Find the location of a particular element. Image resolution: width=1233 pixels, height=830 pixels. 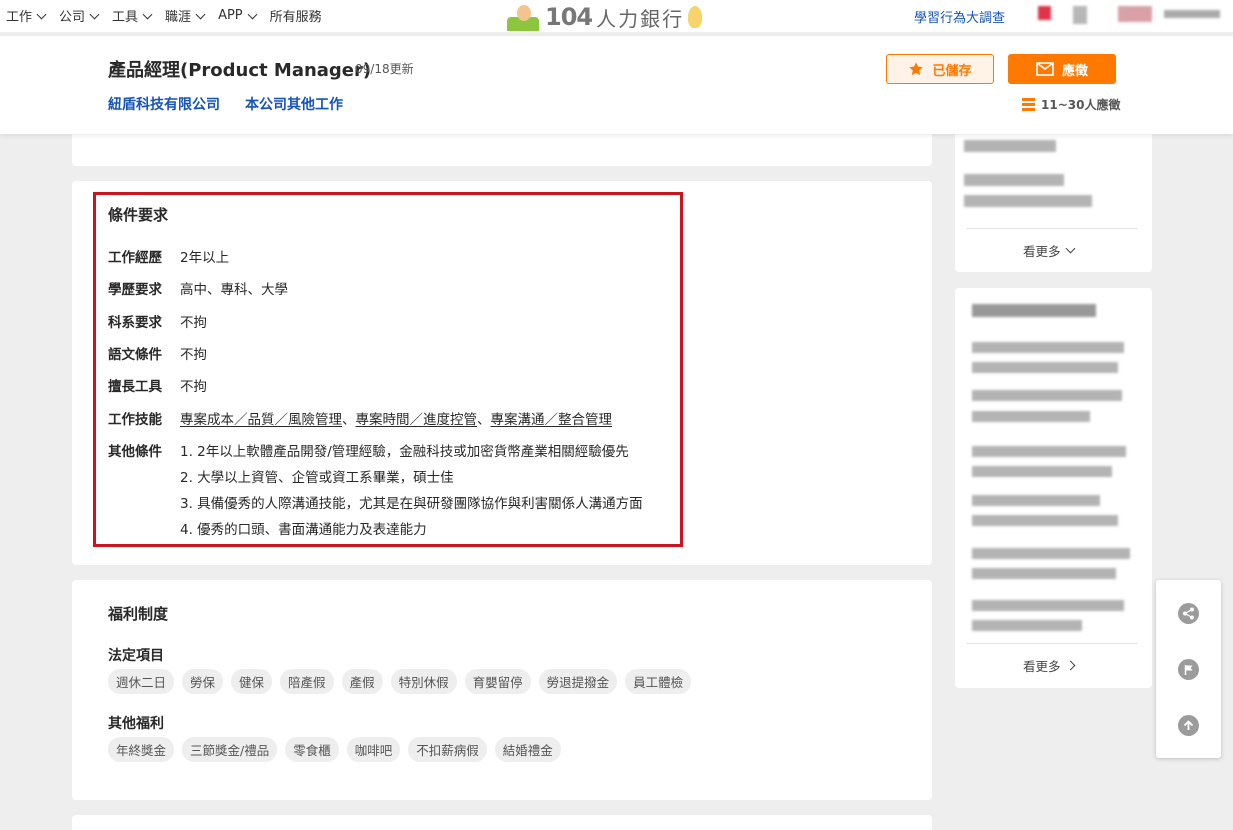

nav-item-tools: 工具 is located at coordinates (132, 15).